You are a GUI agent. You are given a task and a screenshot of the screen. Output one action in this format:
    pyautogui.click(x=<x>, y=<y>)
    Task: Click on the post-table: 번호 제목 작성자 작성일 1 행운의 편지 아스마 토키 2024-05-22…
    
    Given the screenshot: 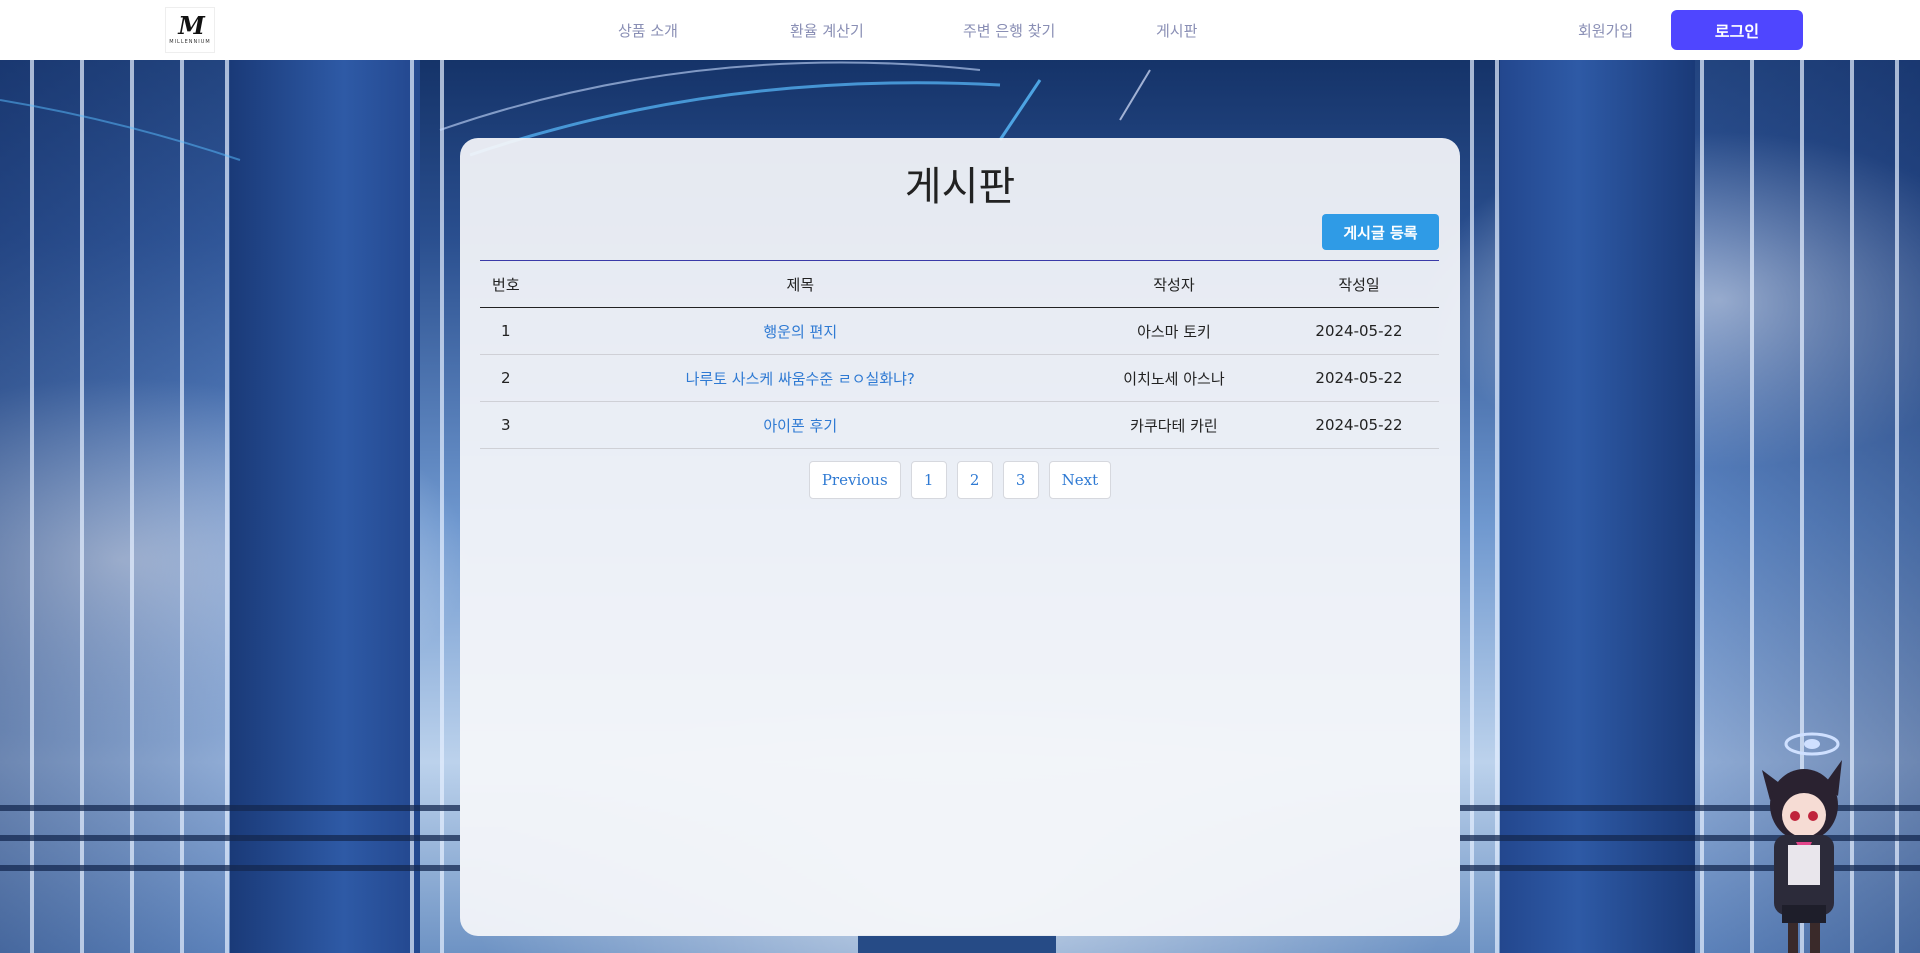 What is the action you would take?
    pyautogui.click(x=959, y=354)
    